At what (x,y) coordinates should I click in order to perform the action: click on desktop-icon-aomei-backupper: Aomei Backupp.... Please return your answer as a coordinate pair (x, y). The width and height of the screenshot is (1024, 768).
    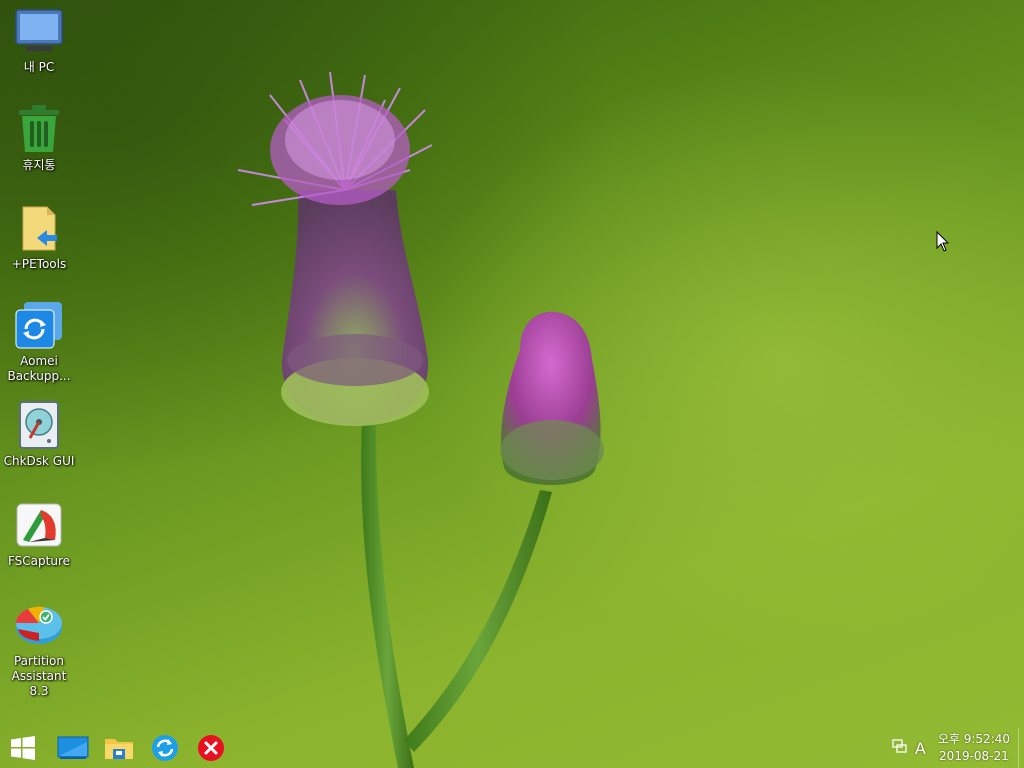
    Looking at the image, I should click on (39, 342).